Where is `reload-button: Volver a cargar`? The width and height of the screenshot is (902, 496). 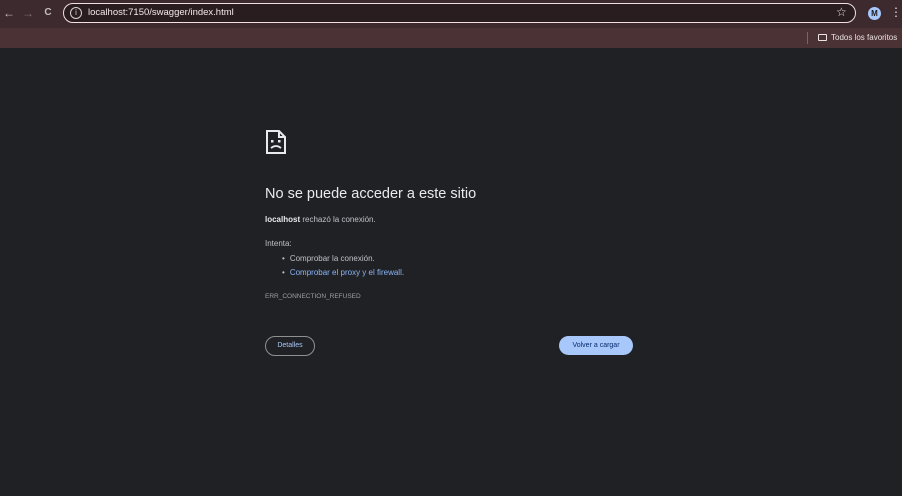
reload-button: Volver a cargar is located at coordinates (596, 345).